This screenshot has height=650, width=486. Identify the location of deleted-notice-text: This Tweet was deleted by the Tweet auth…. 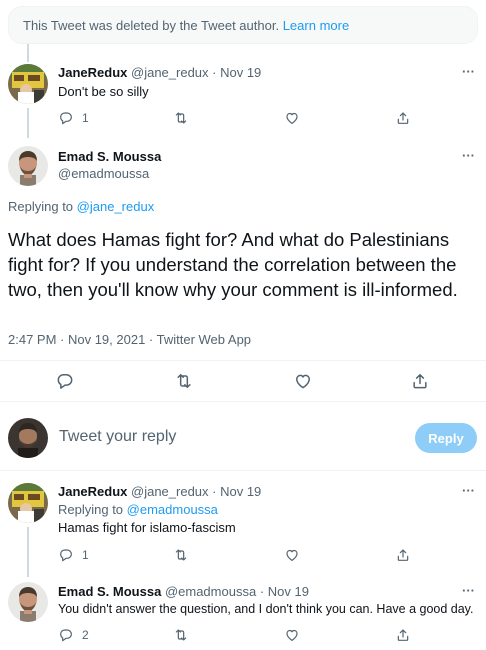
(151, 25).